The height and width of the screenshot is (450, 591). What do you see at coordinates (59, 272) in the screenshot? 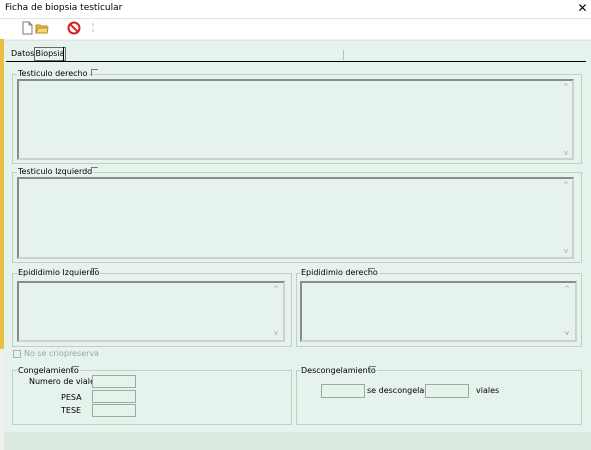
I see `epididimio-izquierdo-label: Epididimio Izquierdo` at bounding box center [59, 272].